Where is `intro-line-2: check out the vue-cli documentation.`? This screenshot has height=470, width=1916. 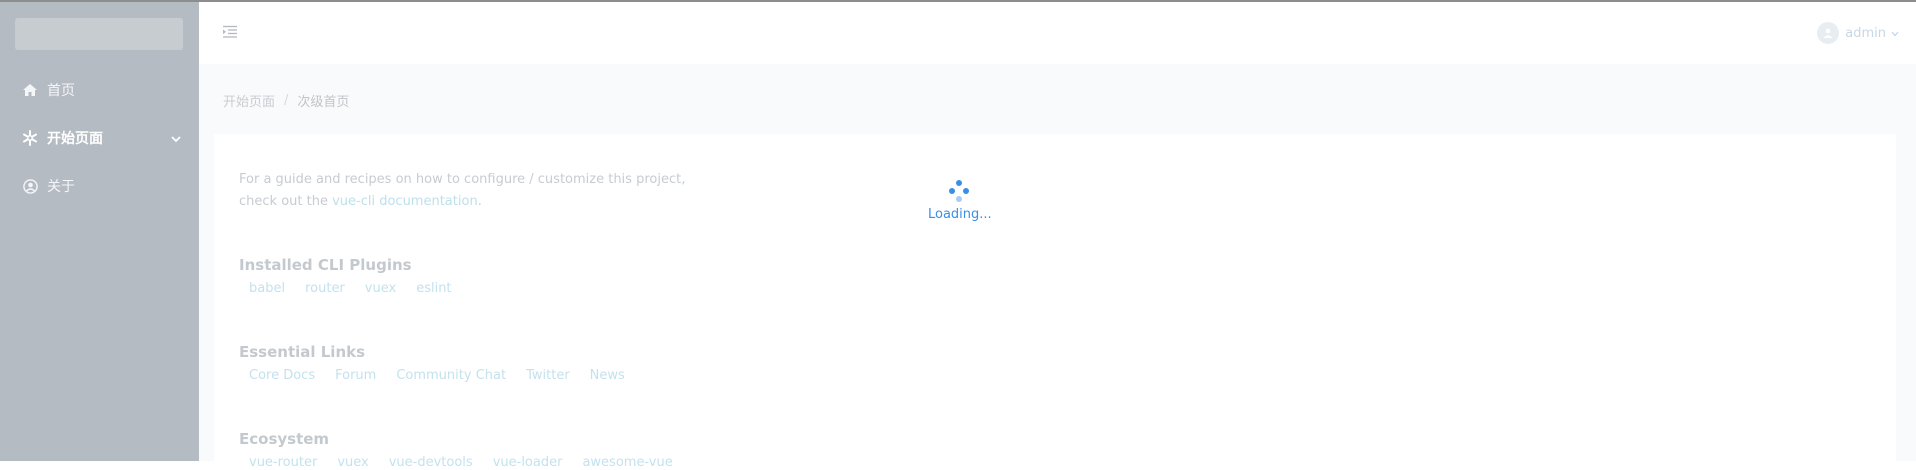 intro-line-2: check out the vue-cli documentation. is located at coordinates (360, 201).